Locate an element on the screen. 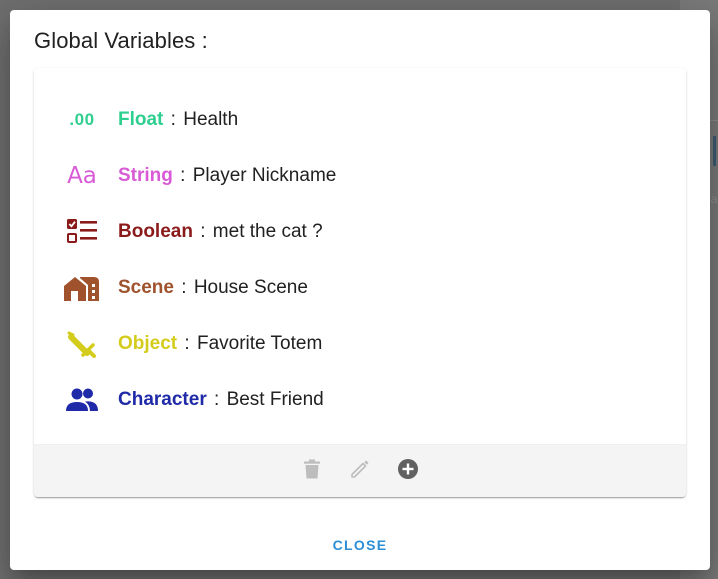 Image resolution: width=718 pixels, height=579 pixels. variable-text: Boolean : met the cat ? is located at coordinates (220, 232).